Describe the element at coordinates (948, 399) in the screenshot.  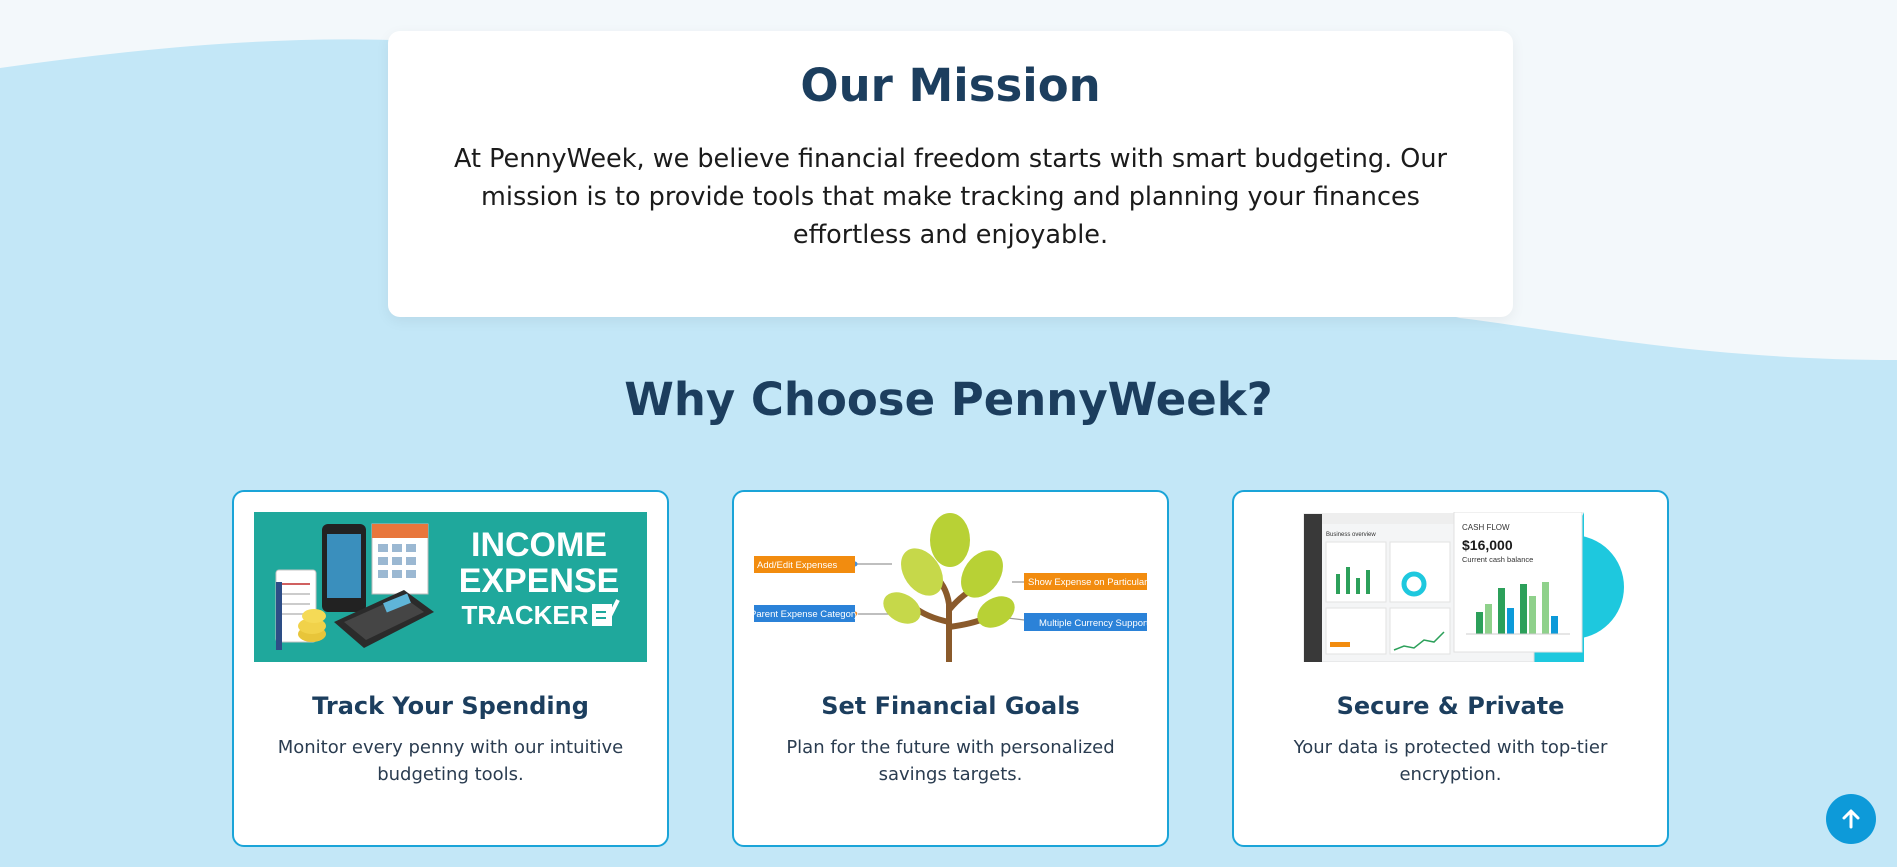
I see `why-choose-title: Why Choose PennyWeek?` at that location.